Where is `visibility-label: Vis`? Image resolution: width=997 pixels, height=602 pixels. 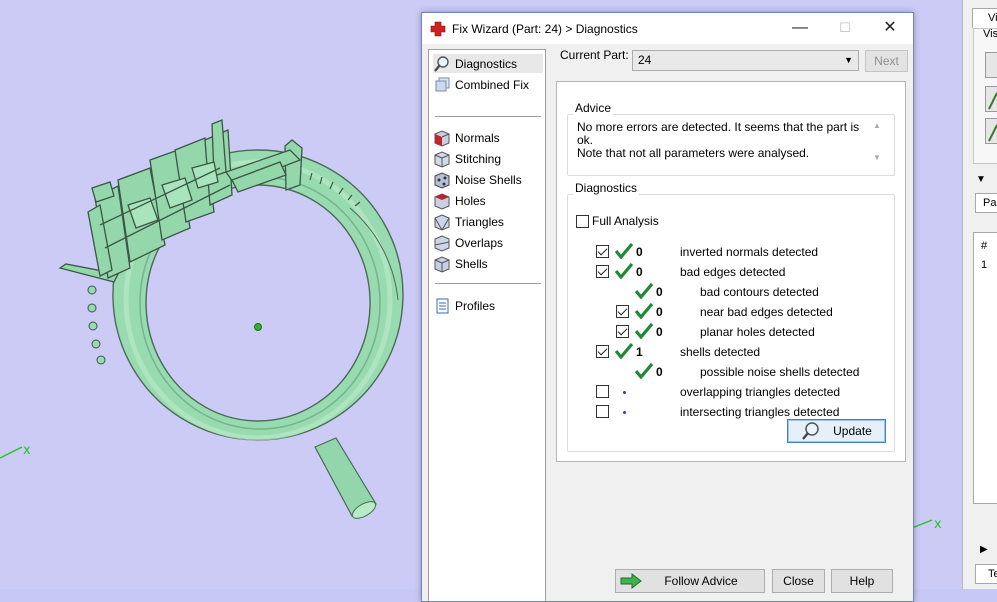
visibility-label: Vis is located at coordinates (990, 34).